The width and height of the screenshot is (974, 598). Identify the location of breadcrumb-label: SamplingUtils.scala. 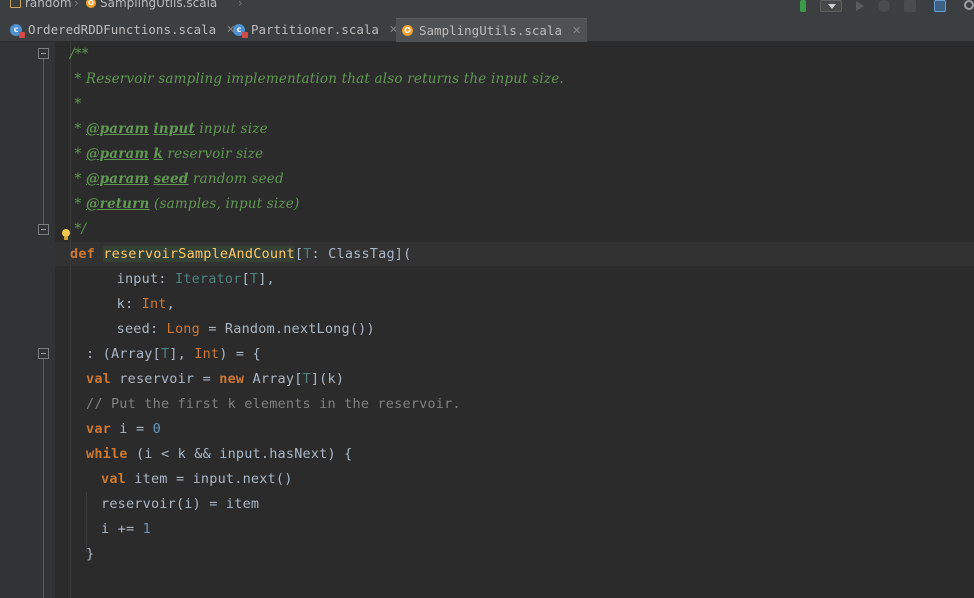
(159, 5).